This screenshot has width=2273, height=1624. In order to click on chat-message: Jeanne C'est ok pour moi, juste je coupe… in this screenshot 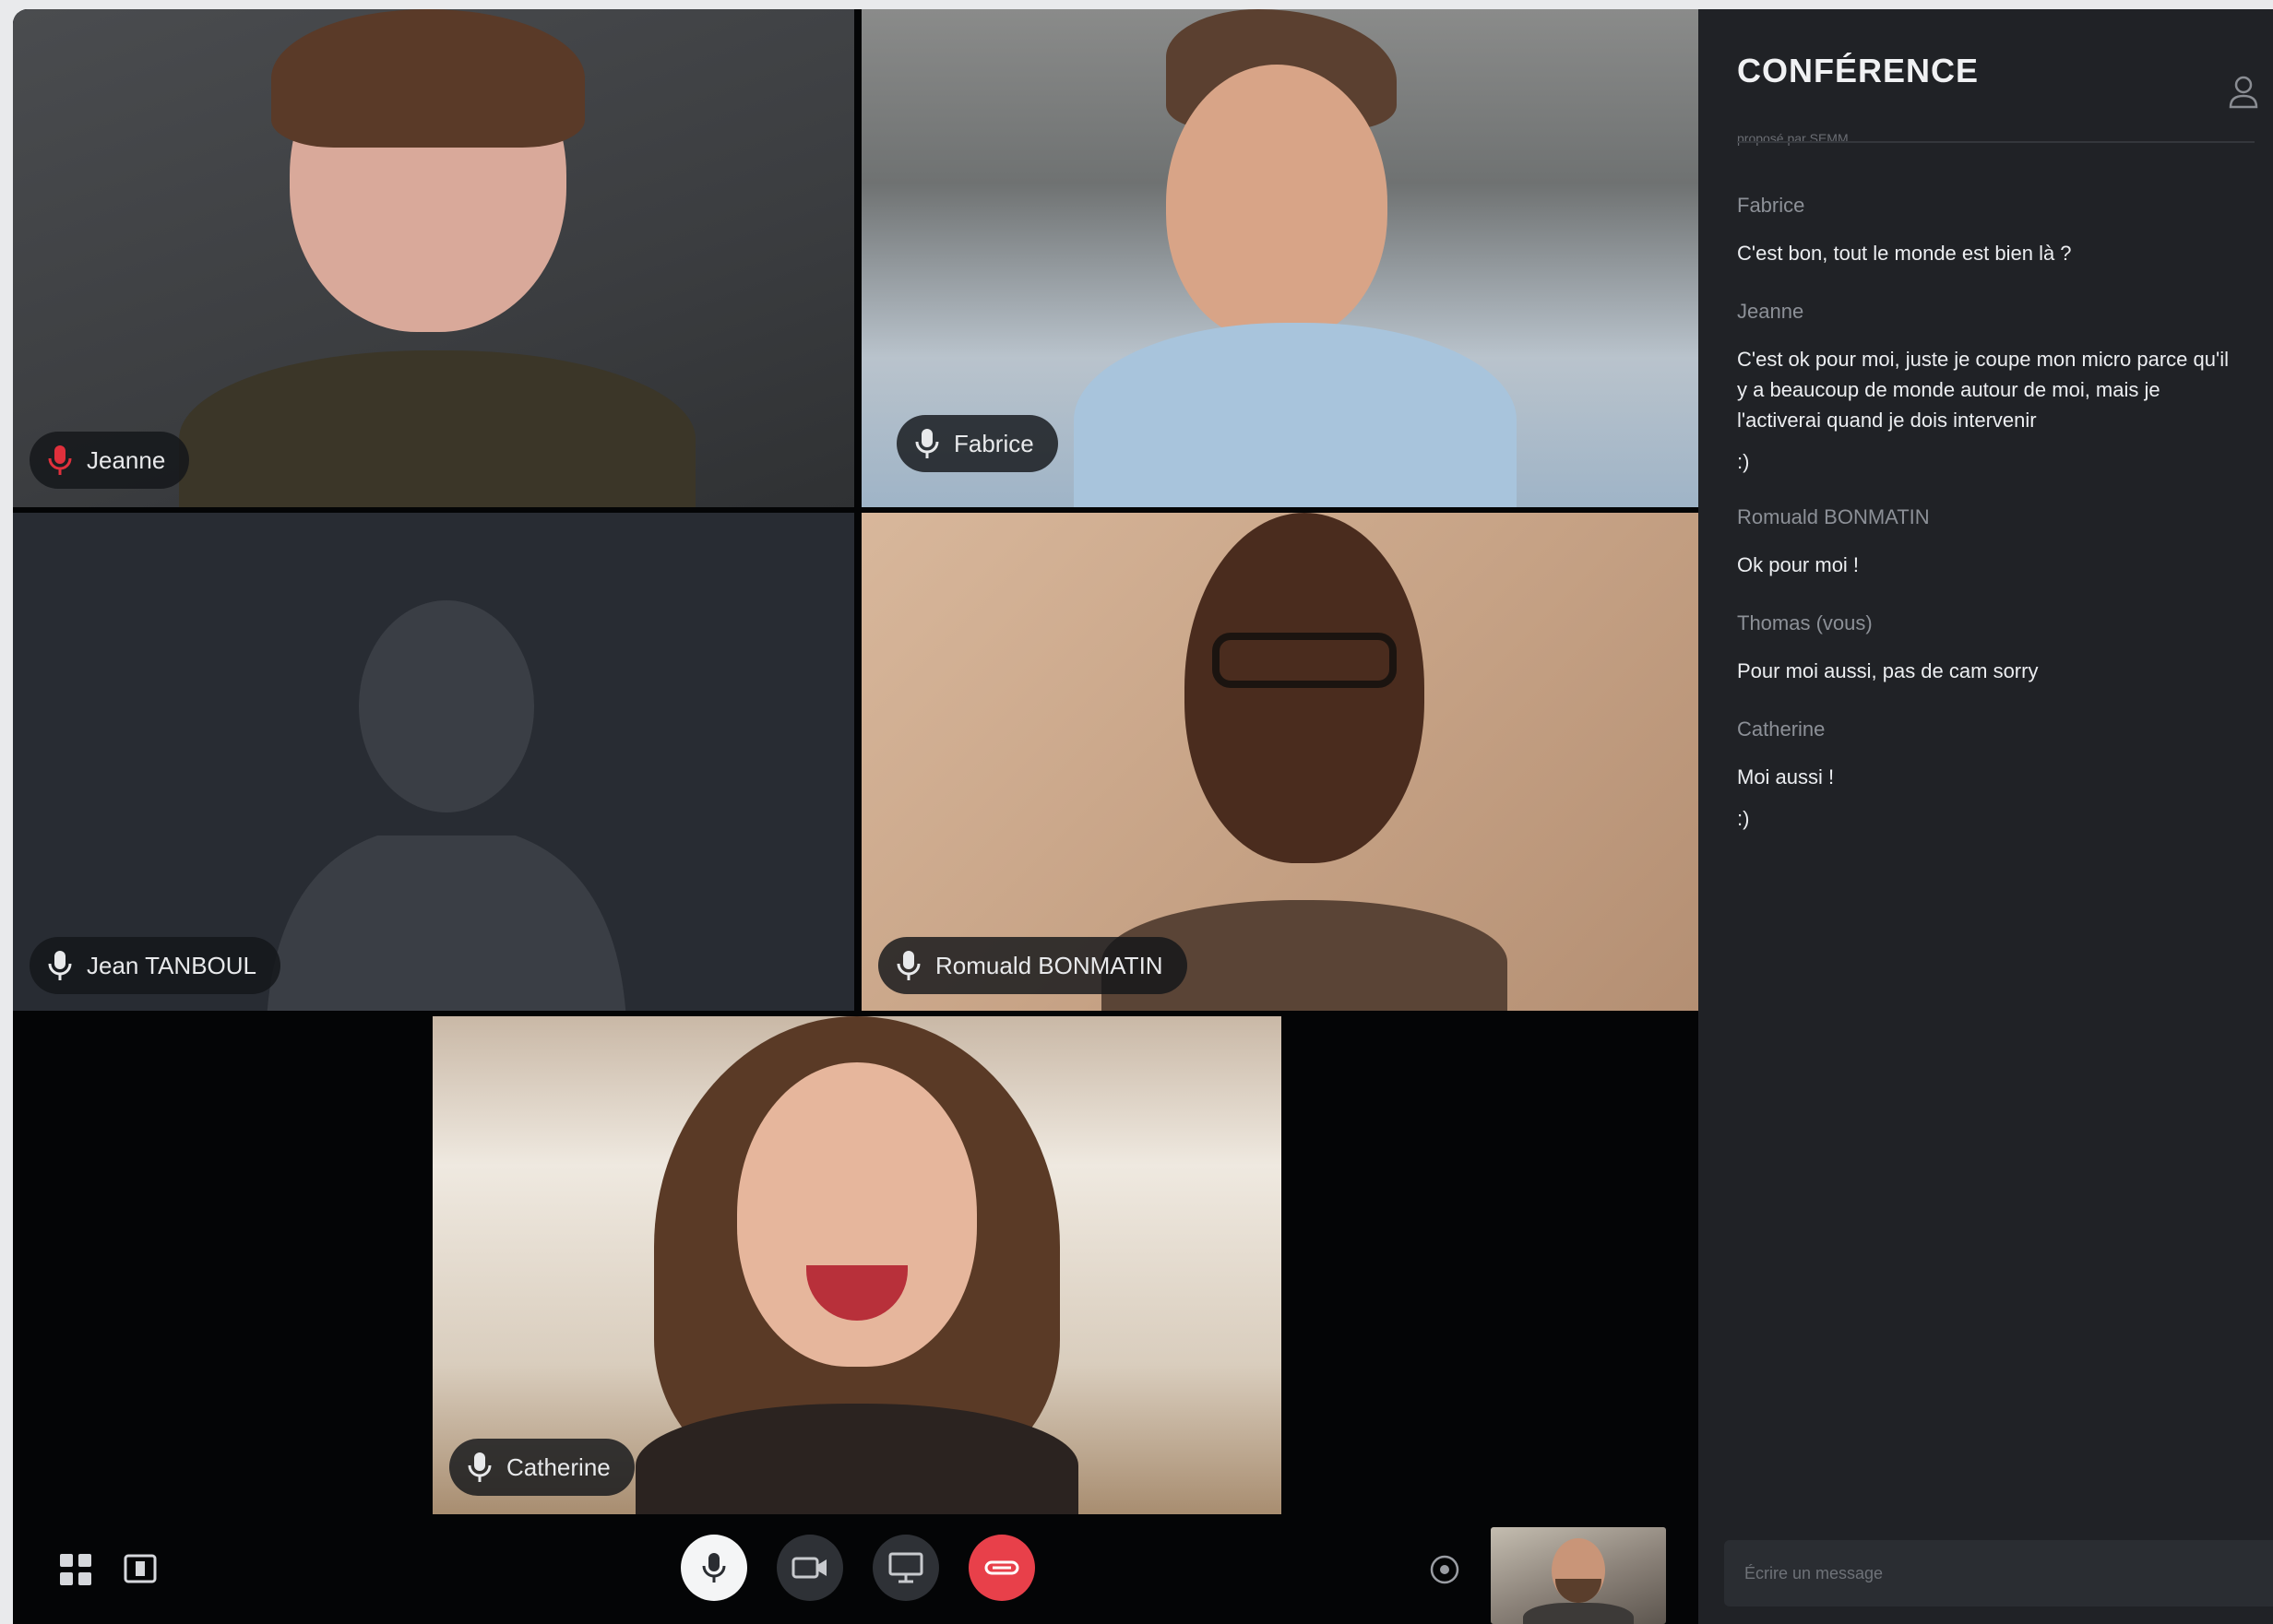, I will do `click(1990, 387)`.